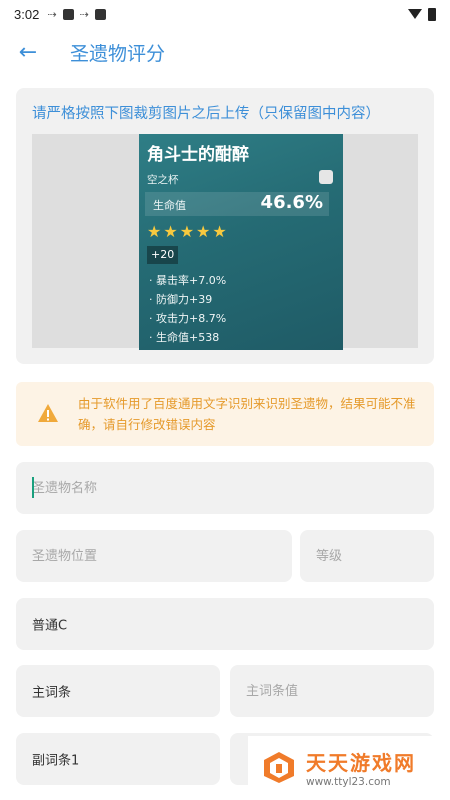 The height and width of the screenshot is (800, 450). I want to click on main-stat-row: 生命值 46.6%, so click(237, 204).